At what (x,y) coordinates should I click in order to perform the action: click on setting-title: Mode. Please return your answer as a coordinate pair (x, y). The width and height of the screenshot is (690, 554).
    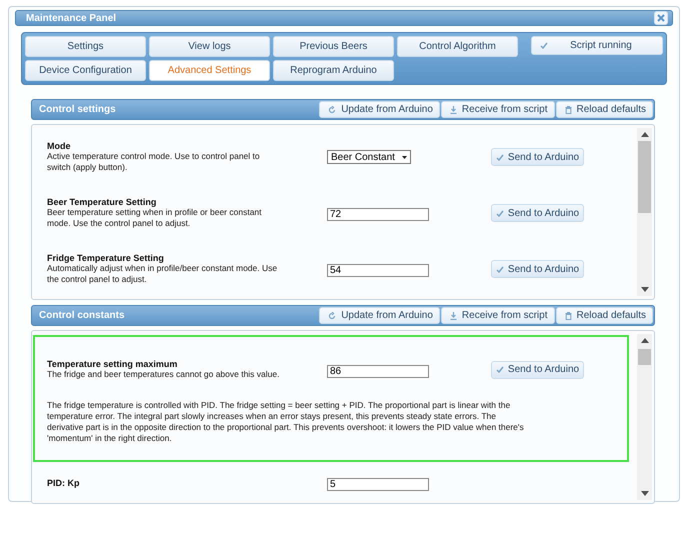
    Looking at the image, I should click on (59, 146).